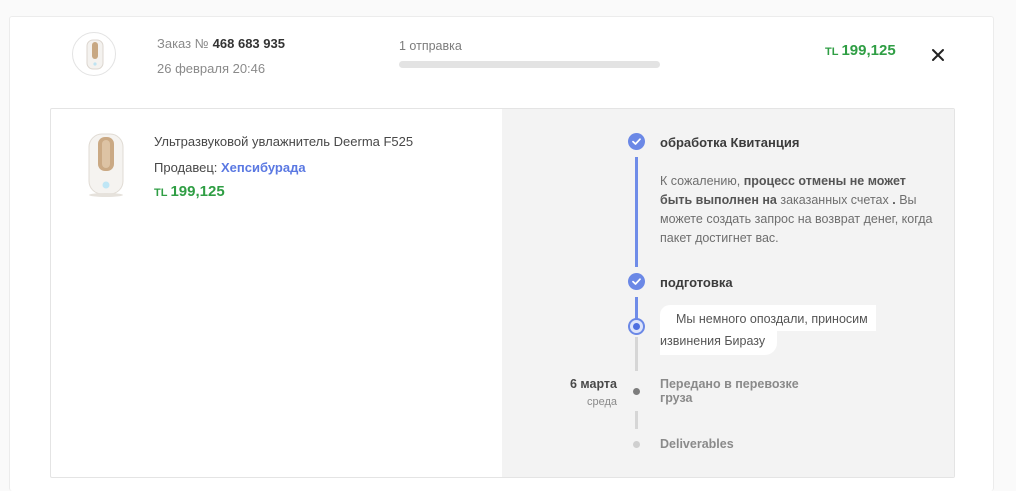  I want to click on seller-link: Хепсибурада, so click(263, 167).